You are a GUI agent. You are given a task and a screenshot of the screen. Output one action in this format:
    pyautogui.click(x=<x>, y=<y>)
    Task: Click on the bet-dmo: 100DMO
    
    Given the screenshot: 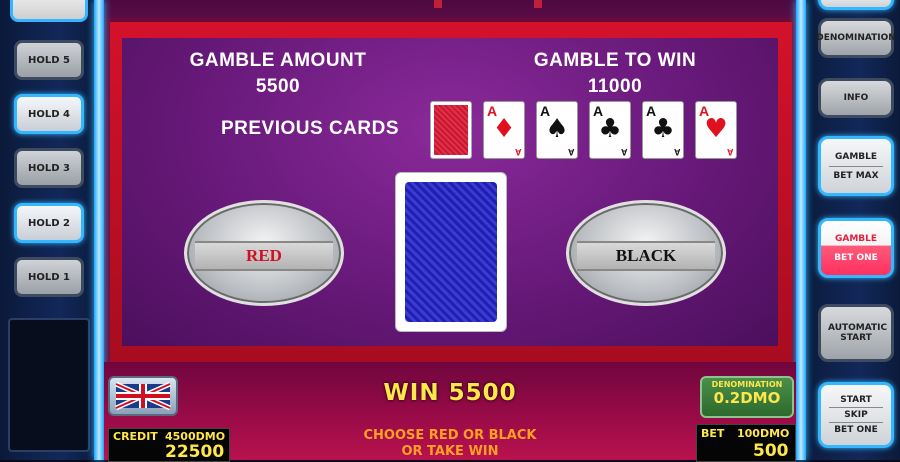 What is the action you would take?
    pyautogui.click(x=763, y=433)
    